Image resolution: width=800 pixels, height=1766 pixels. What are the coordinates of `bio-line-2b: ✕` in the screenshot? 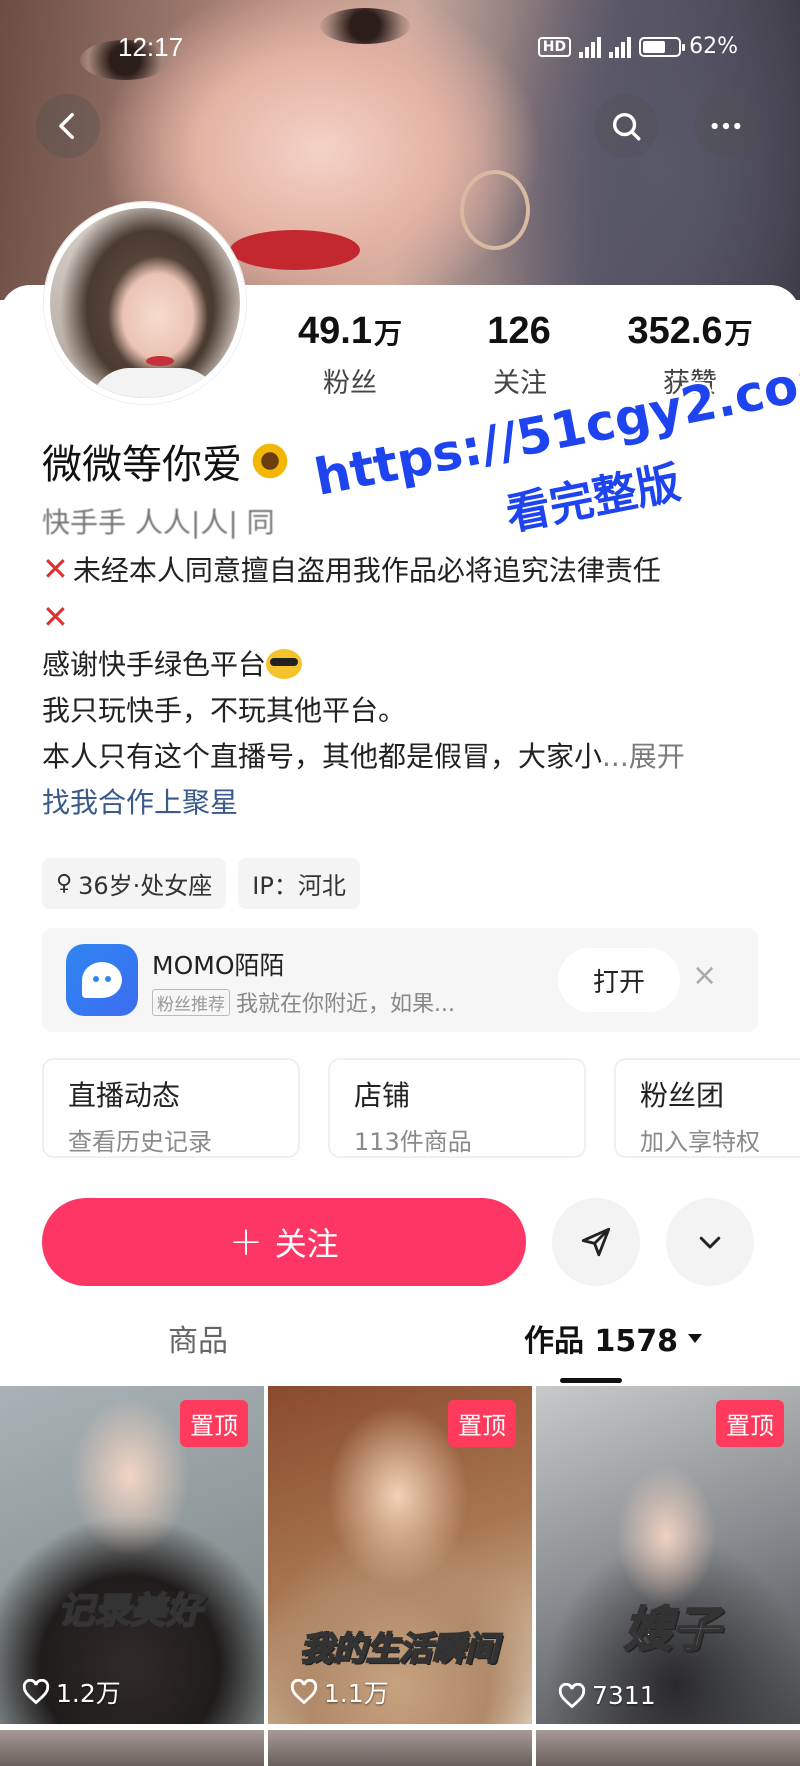 It's located at (407, 618).